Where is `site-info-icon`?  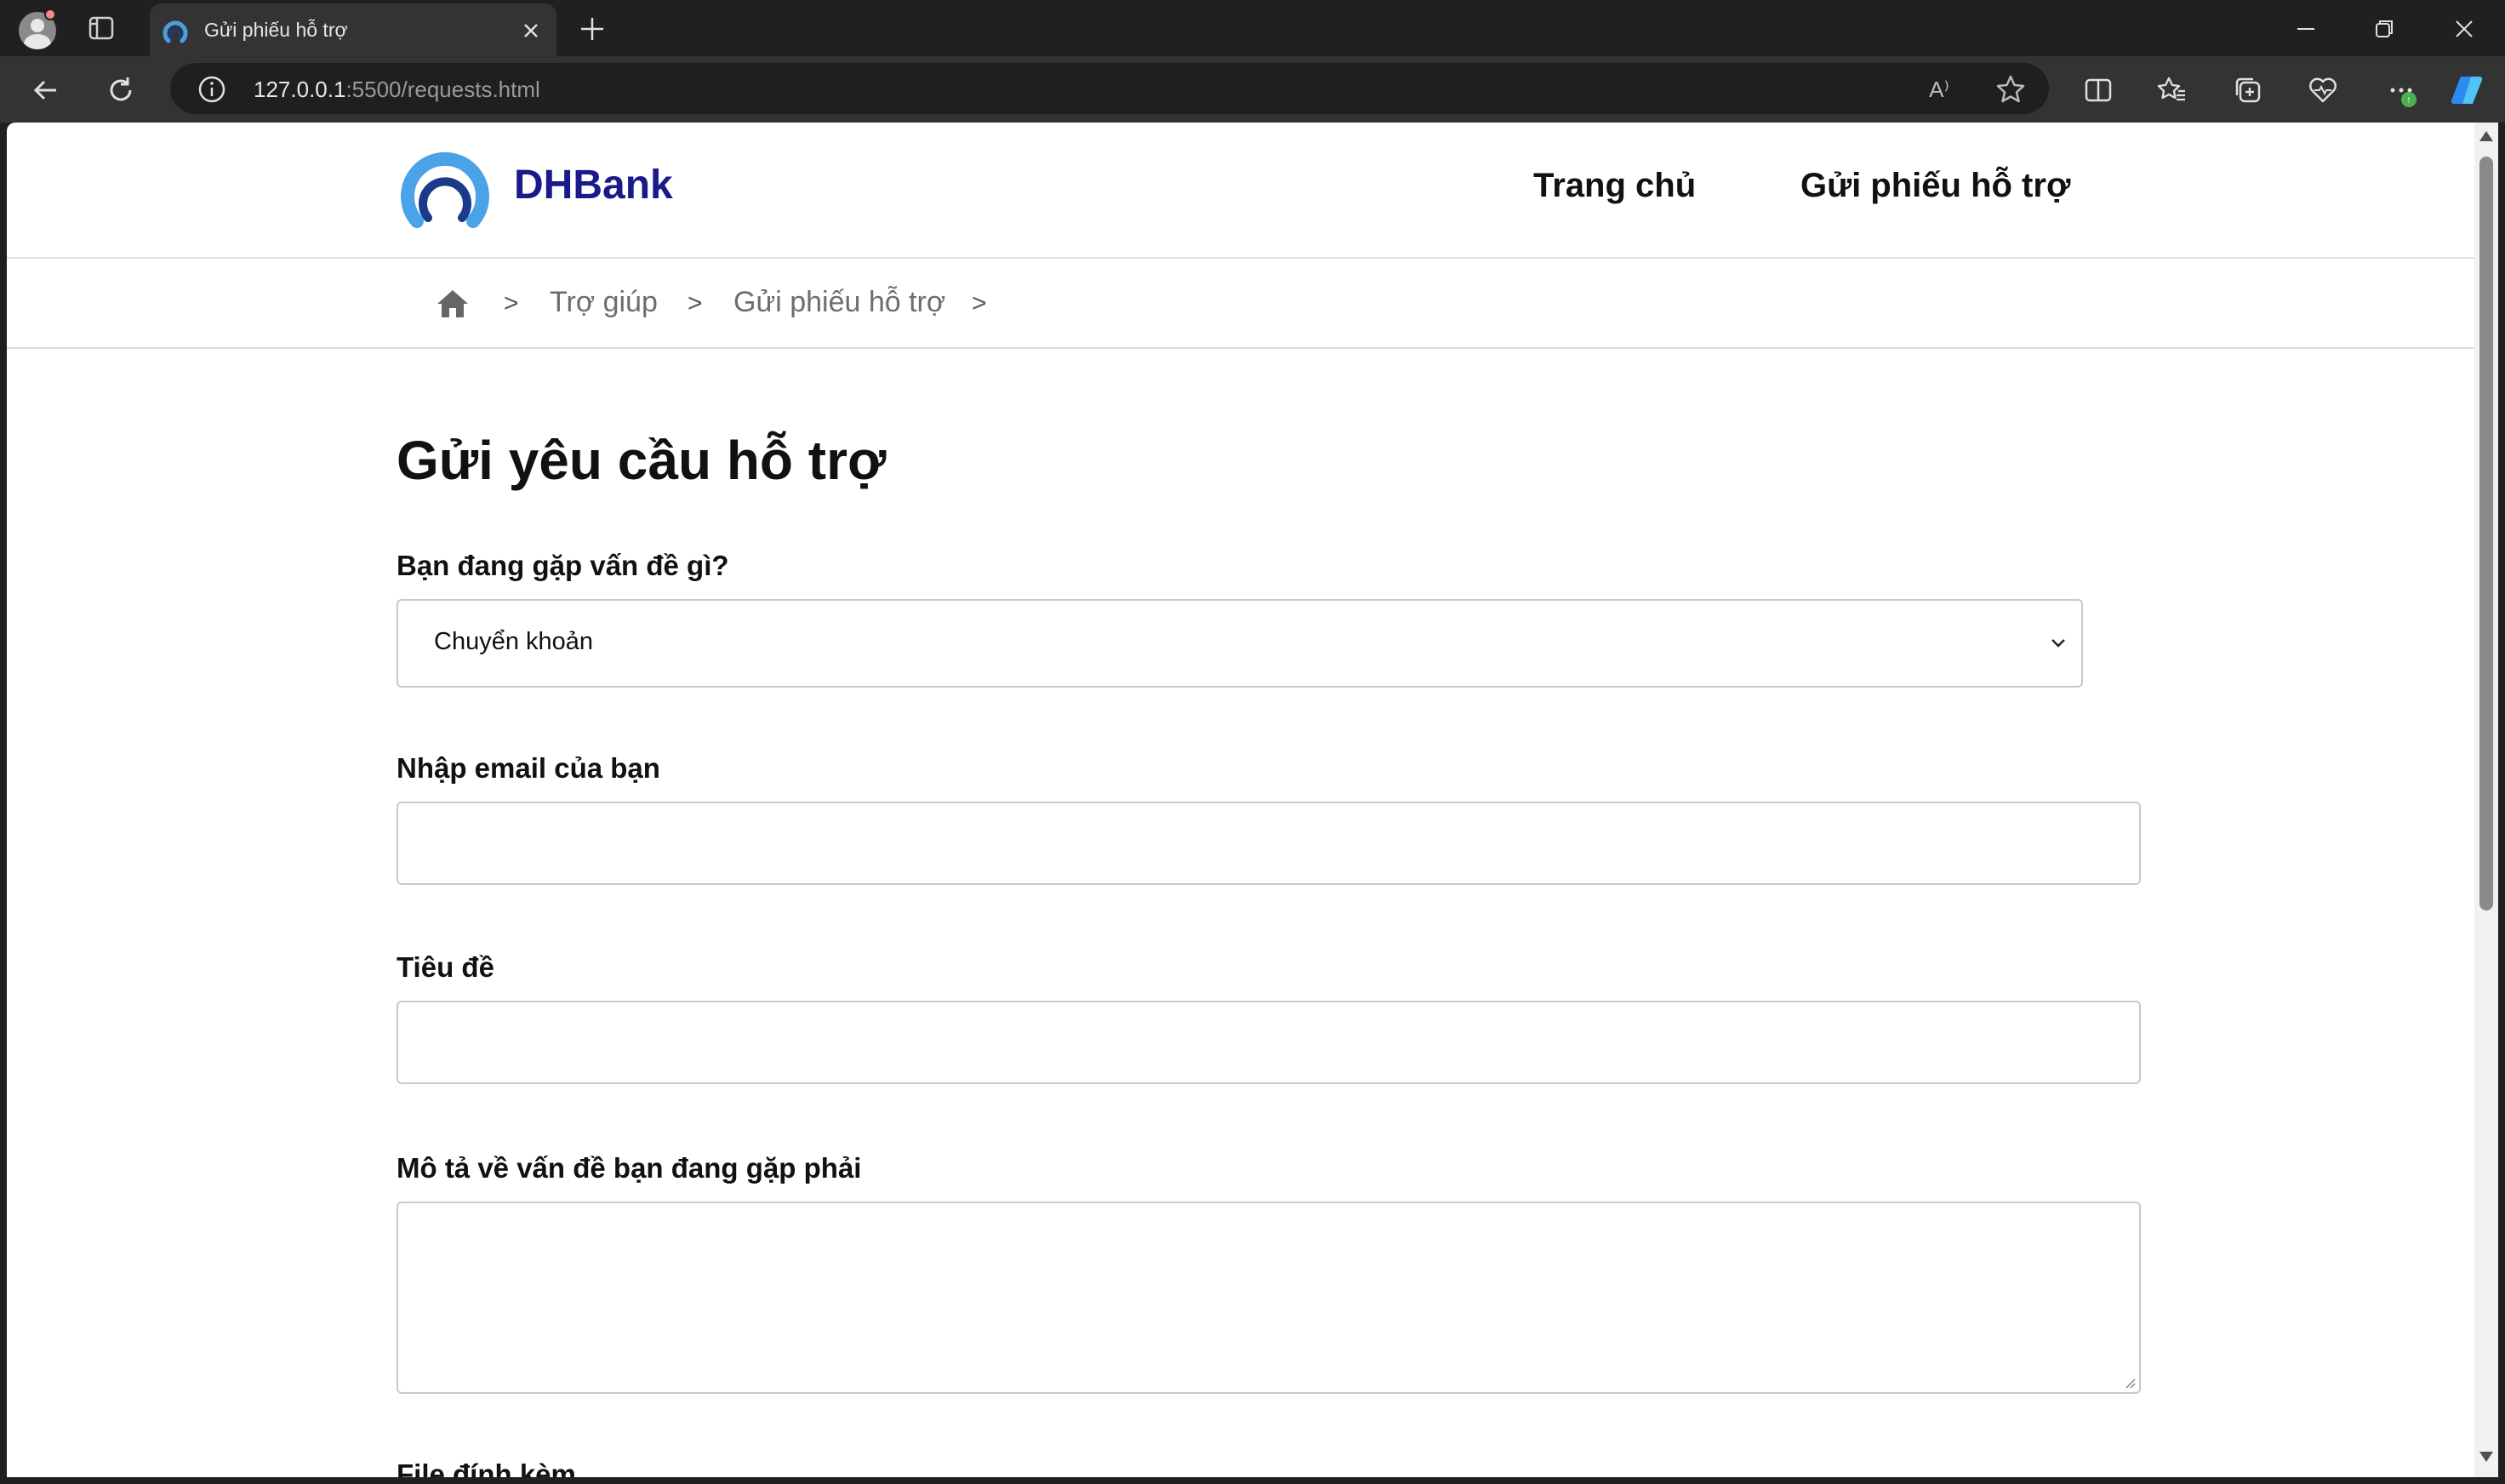 site-info-icon is located at coordinates (211, 89).